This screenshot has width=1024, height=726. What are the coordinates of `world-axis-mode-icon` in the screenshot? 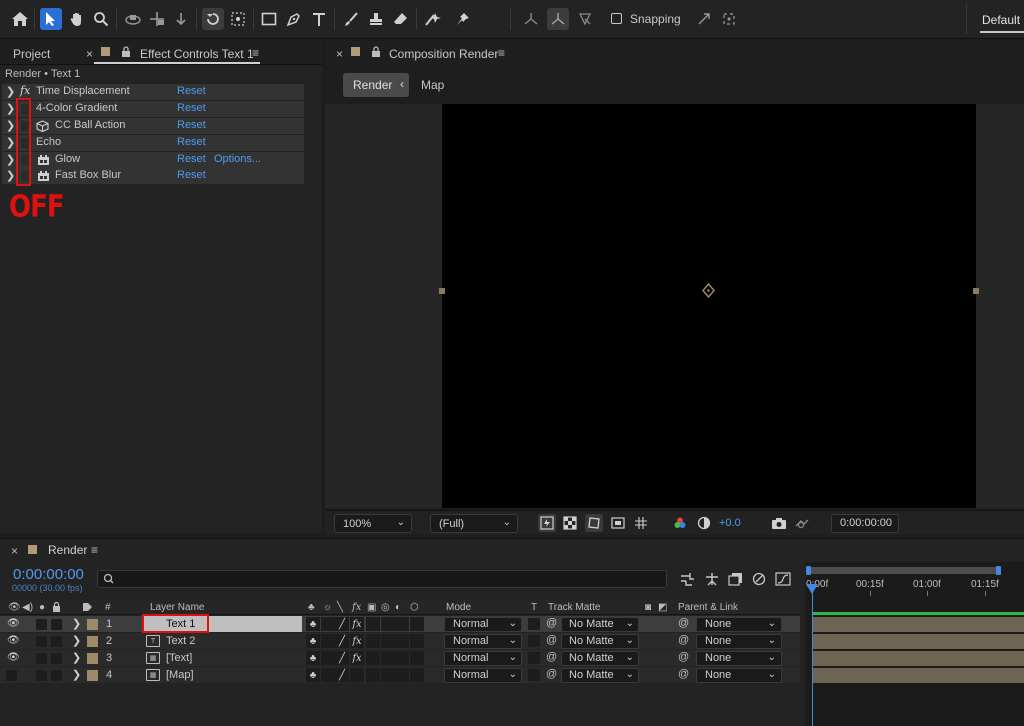 It's located at (558, 19).